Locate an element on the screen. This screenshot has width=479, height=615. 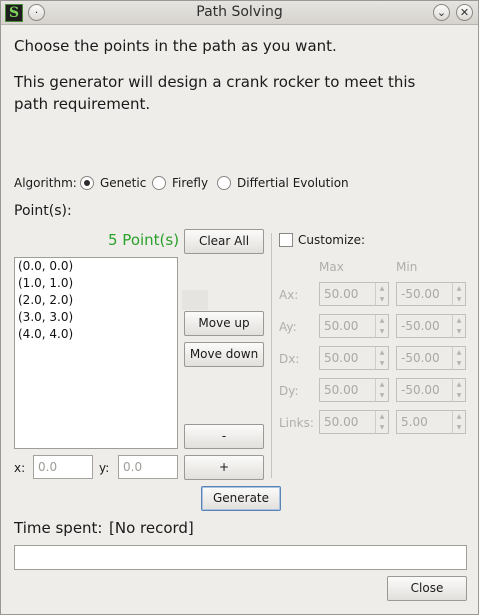
progress-bar is located at coordinates (240, 557).